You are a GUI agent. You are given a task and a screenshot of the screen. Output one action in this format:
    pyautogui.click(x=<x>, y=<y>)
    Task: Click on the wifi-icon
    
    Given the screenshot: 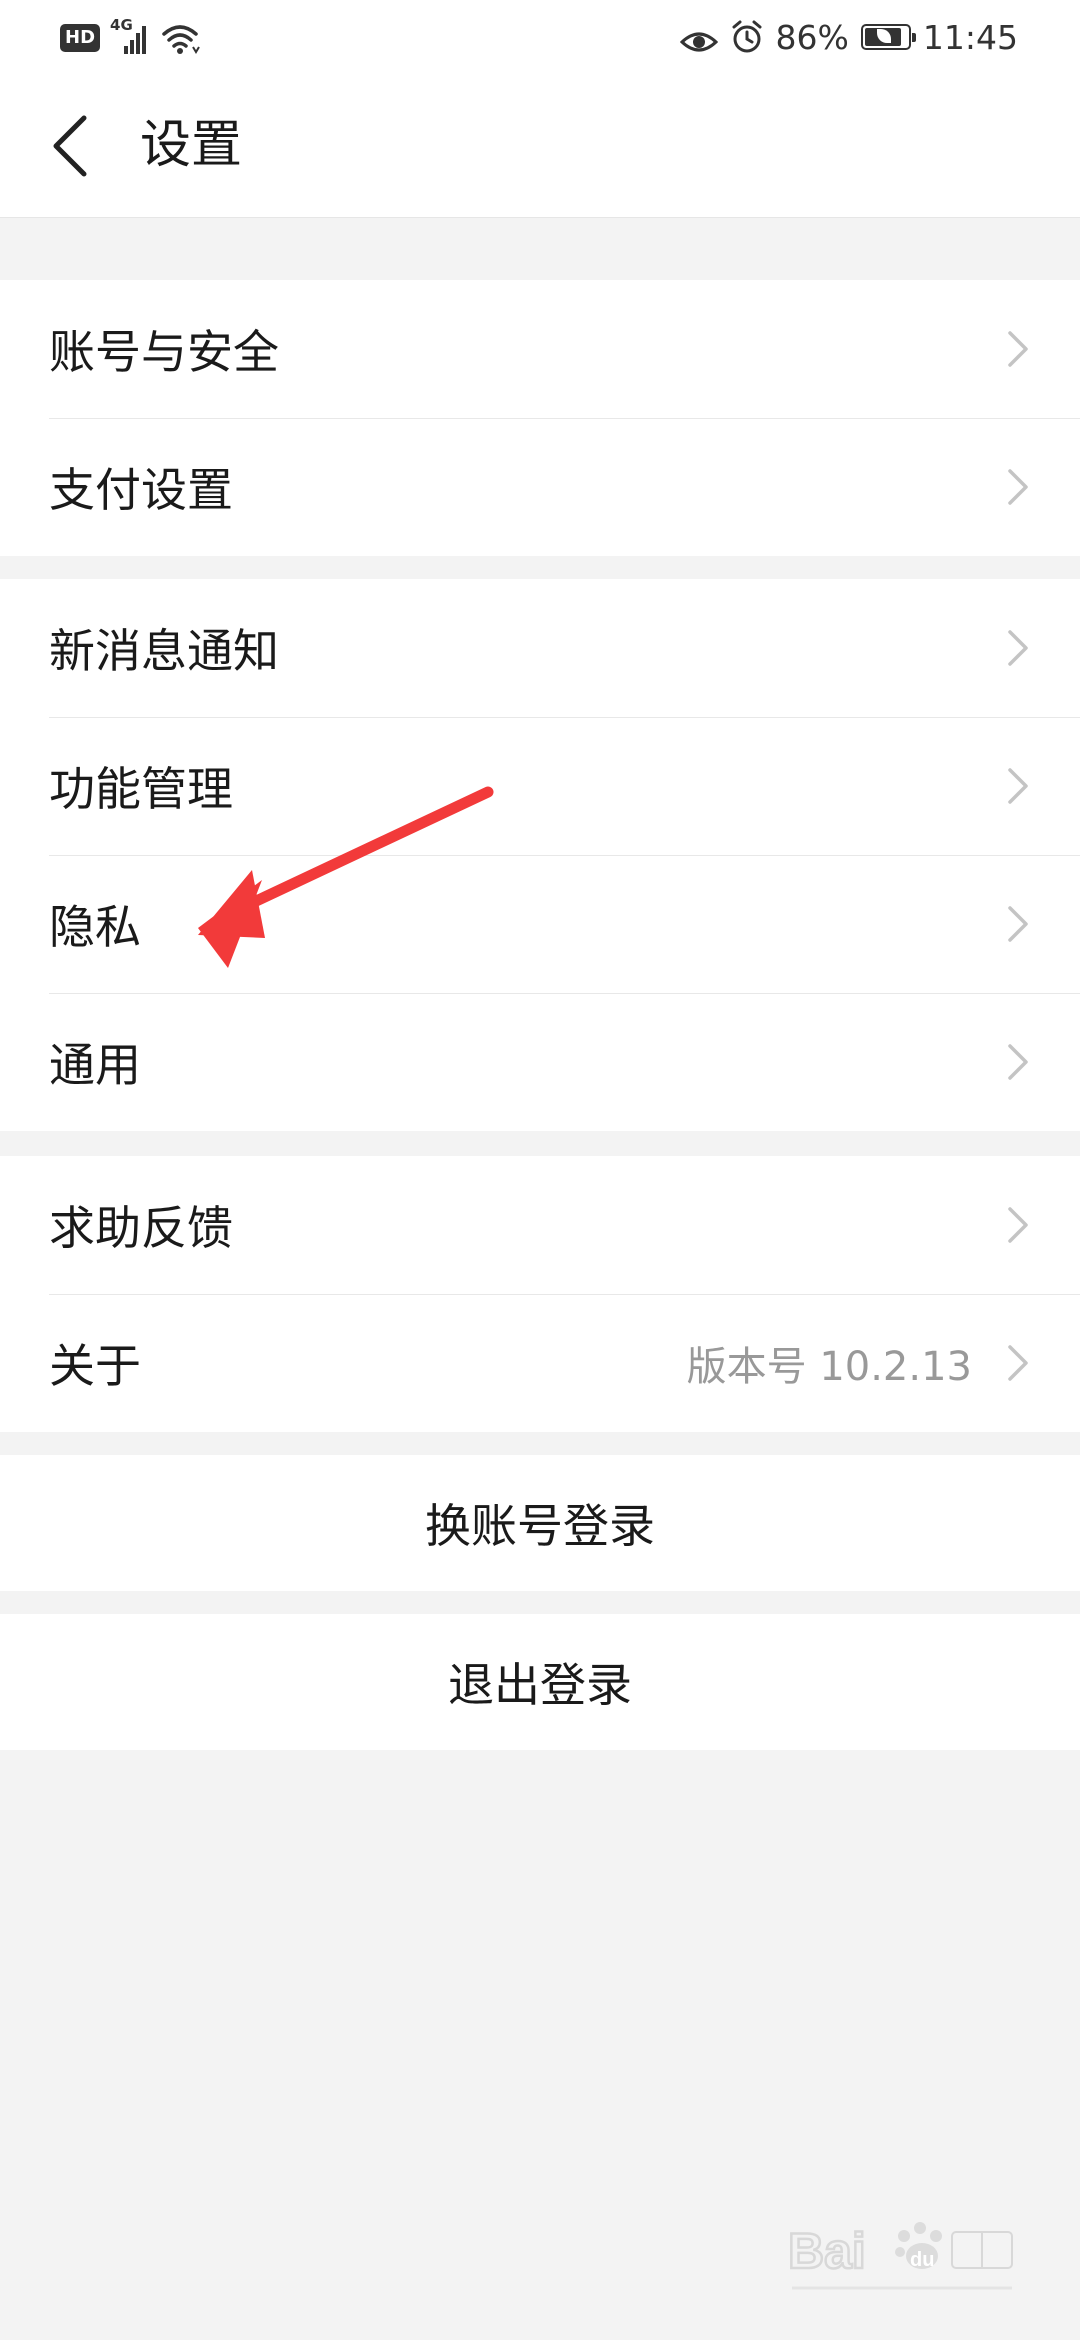 What is the action you would take?
    pyautogui.click(x=180, y=38)
    